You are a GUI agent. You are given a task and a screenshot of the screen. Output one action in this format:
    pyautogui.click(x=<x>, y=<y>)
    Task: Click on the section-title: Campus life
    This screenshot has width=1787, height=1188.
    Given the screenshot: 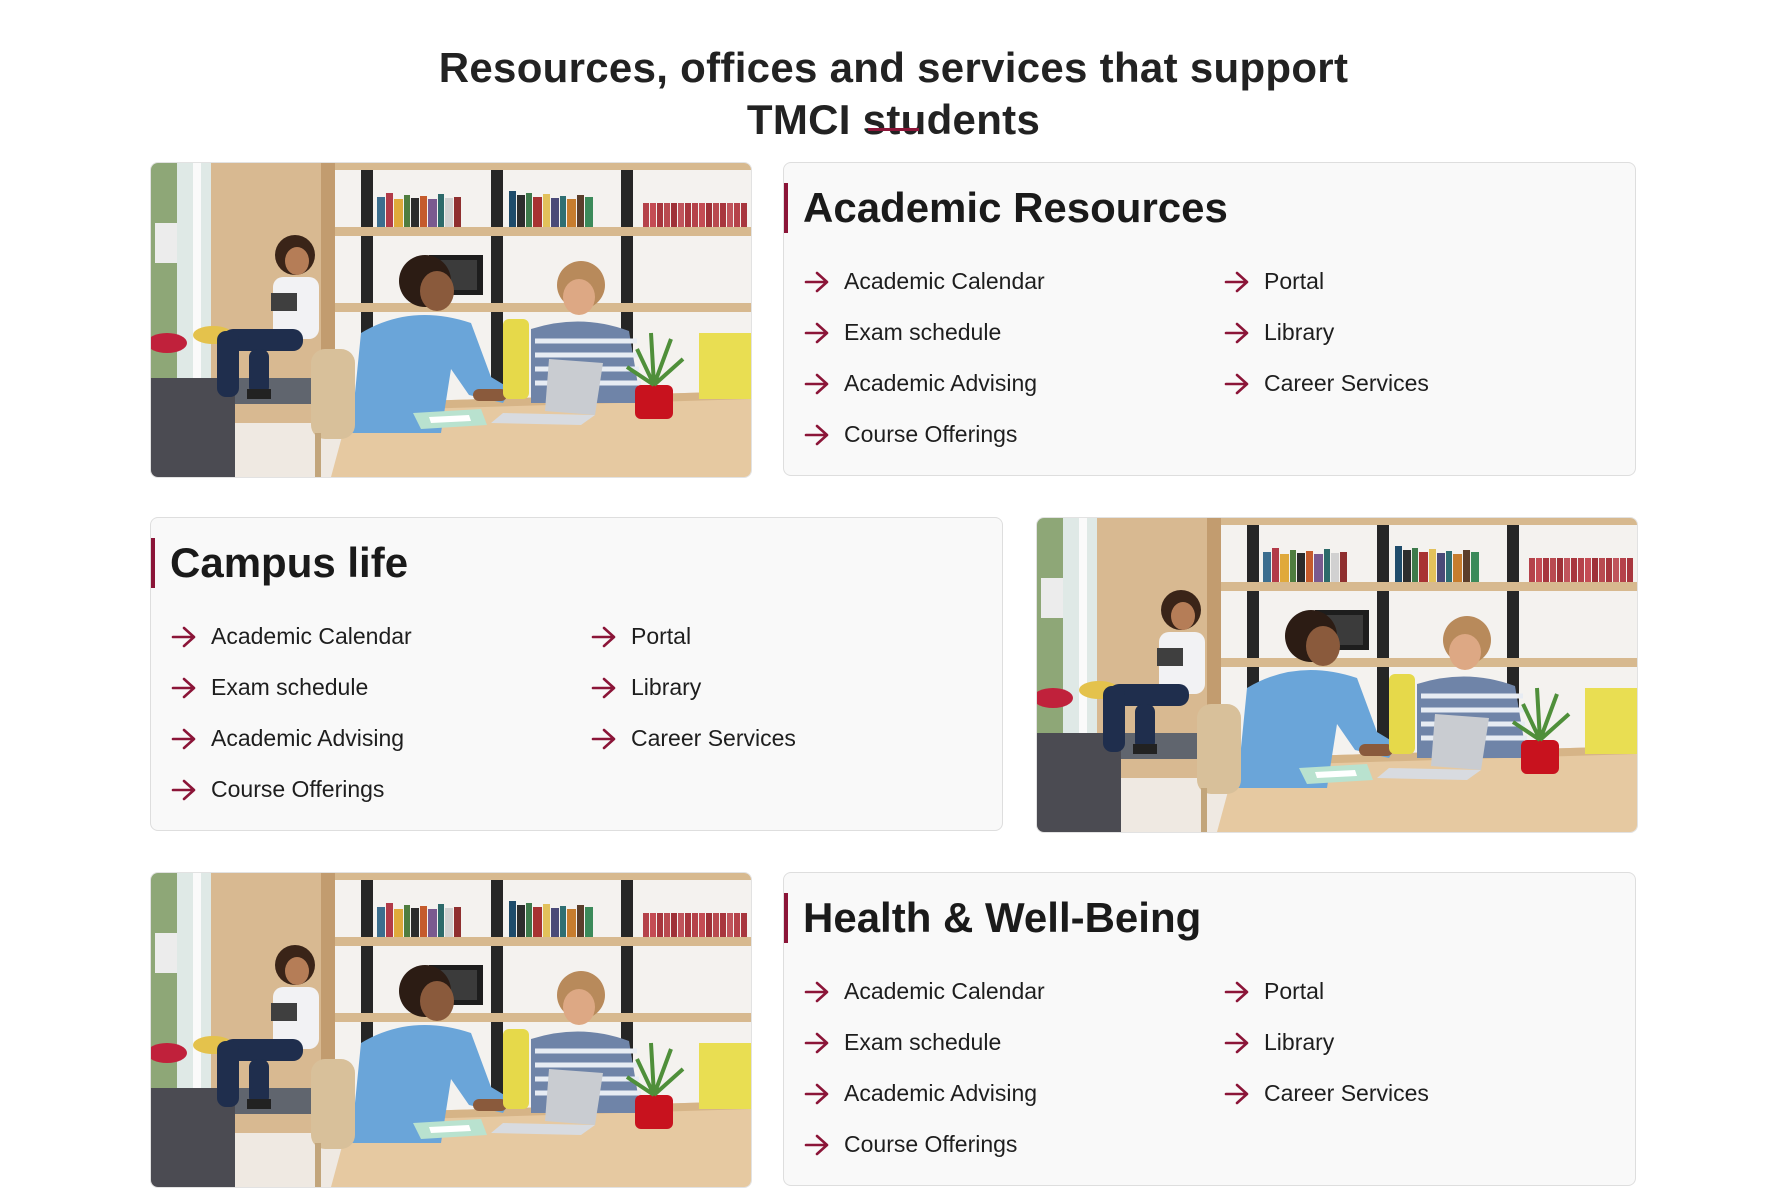 What is the action you would take?
    pyautogui.click(x=289, y=562)
    